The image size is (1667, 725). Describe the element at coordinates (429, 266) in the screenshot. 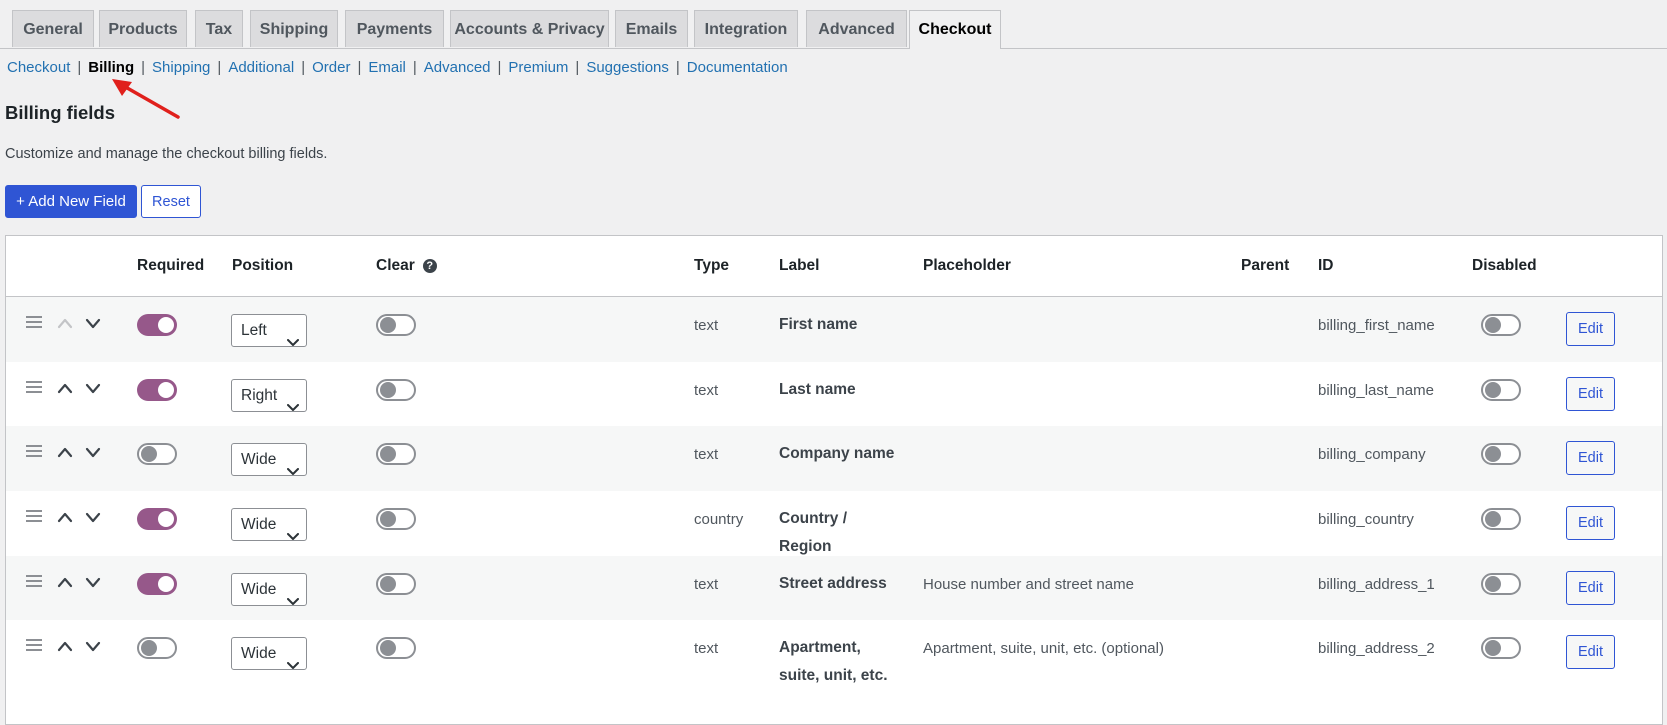

I see `help-icon: ?` at that location.